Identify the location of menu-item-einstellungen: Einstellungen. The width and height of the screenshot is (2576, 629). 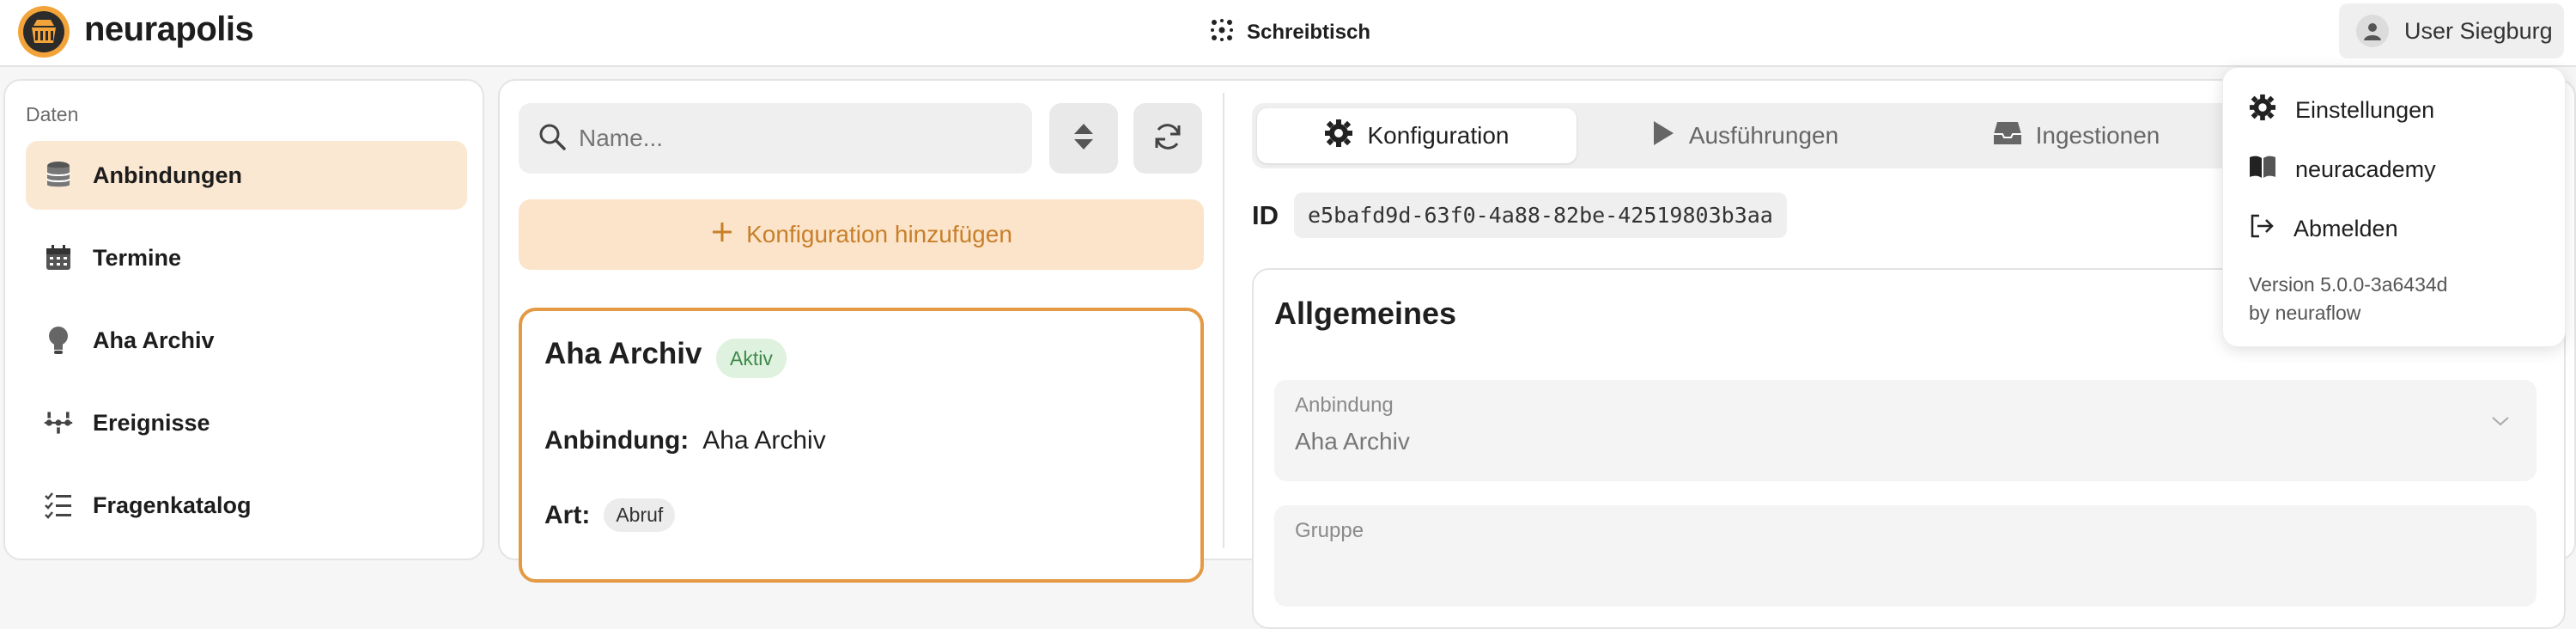
(2341, 110).